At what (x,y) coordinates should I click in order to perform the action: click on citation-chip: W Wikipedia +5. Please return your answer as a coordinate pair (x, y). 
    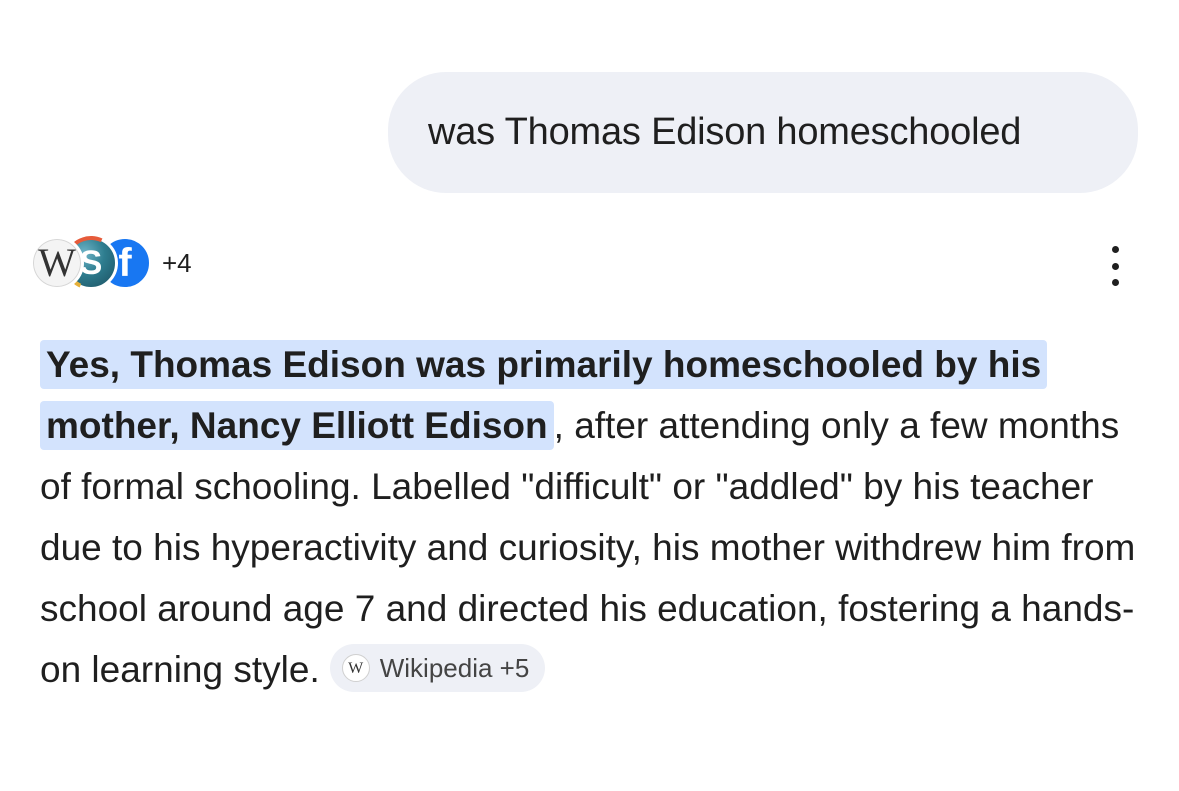
    Looking at the image, I should click on (437, 668).